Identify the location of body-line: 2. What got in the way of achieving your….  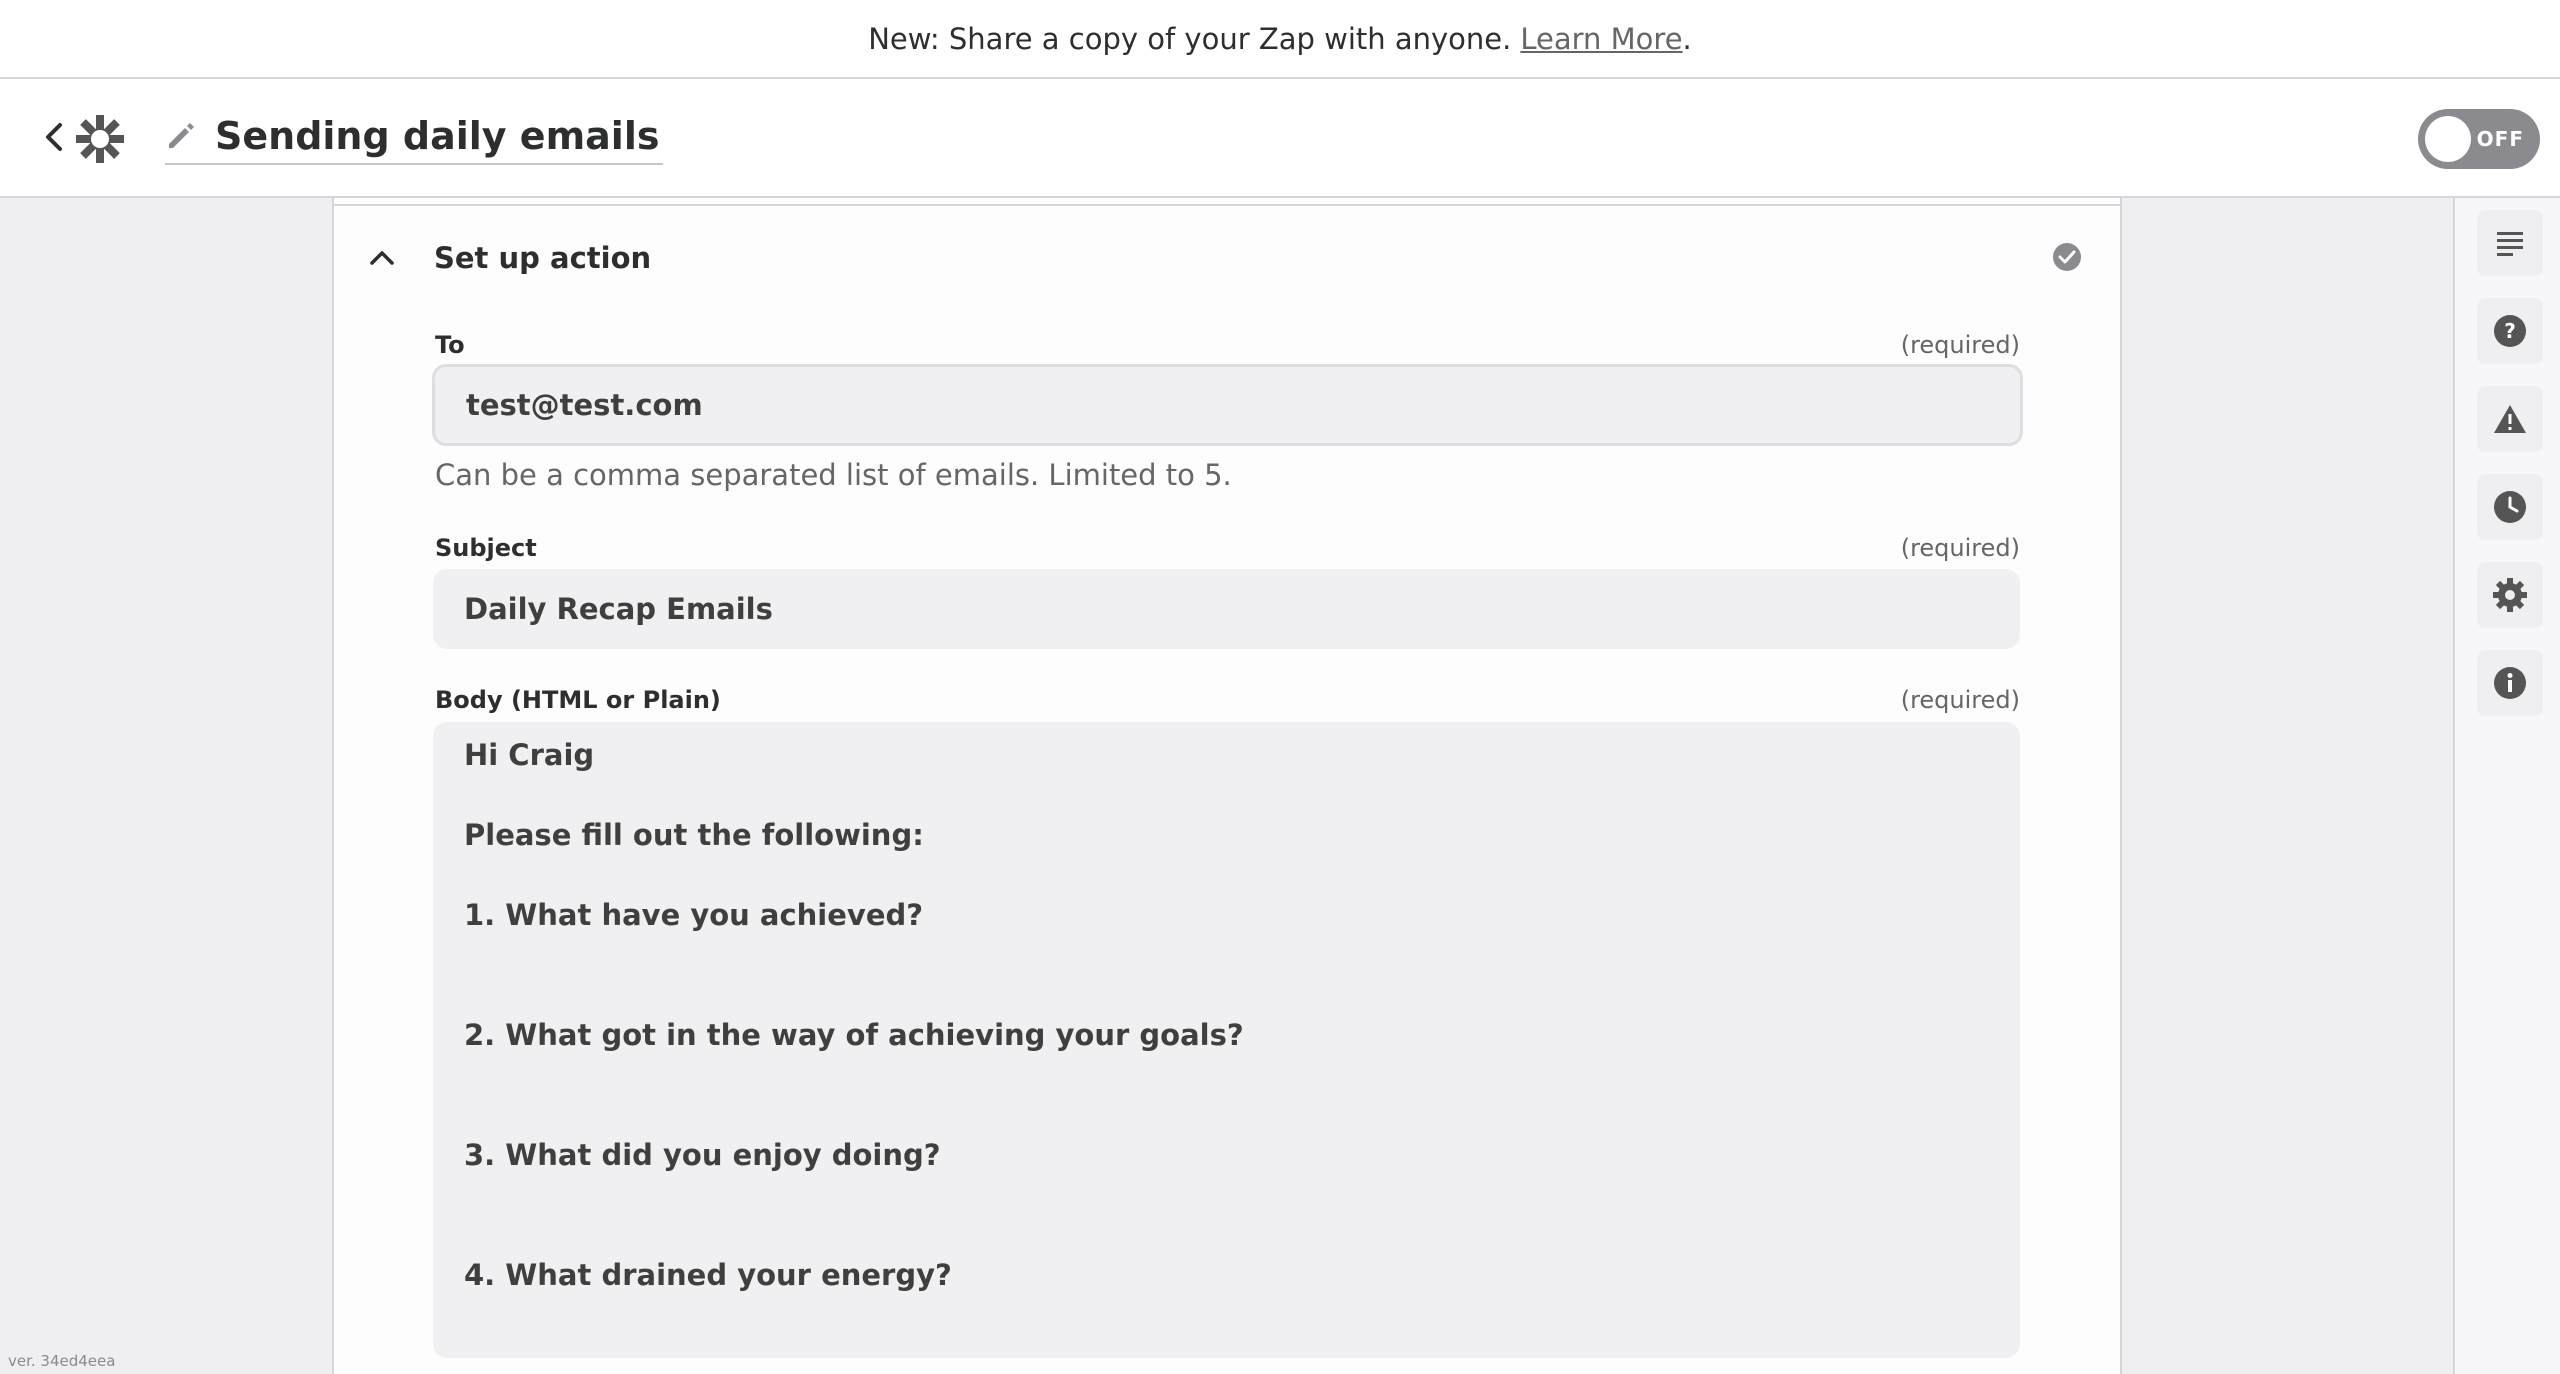
(854, 1035).